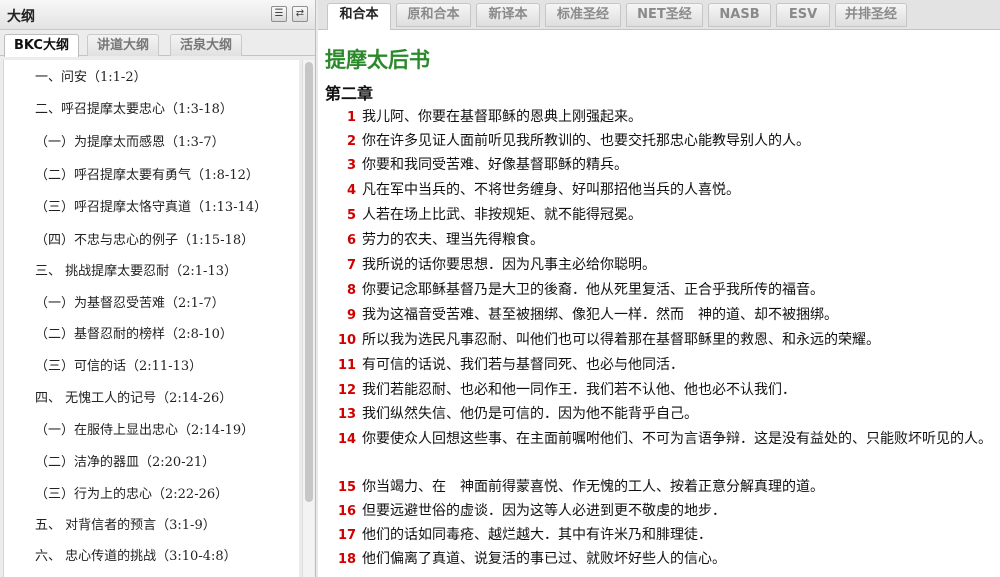 This screenshot has width=1000, height=577. What do you see at coordinates (118, 364) in the screenshot?
I see `outline-item: （三）可信的话（2:11-13）` at bounding box center [118, 364].